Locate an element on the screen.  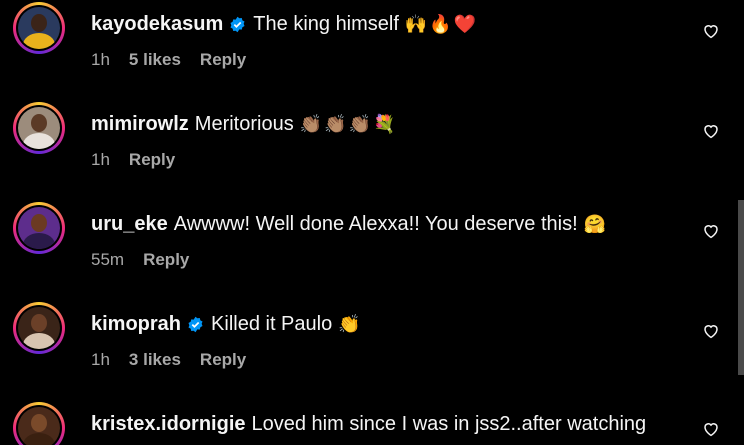
scrollbar is located at coordinates (741, 287).